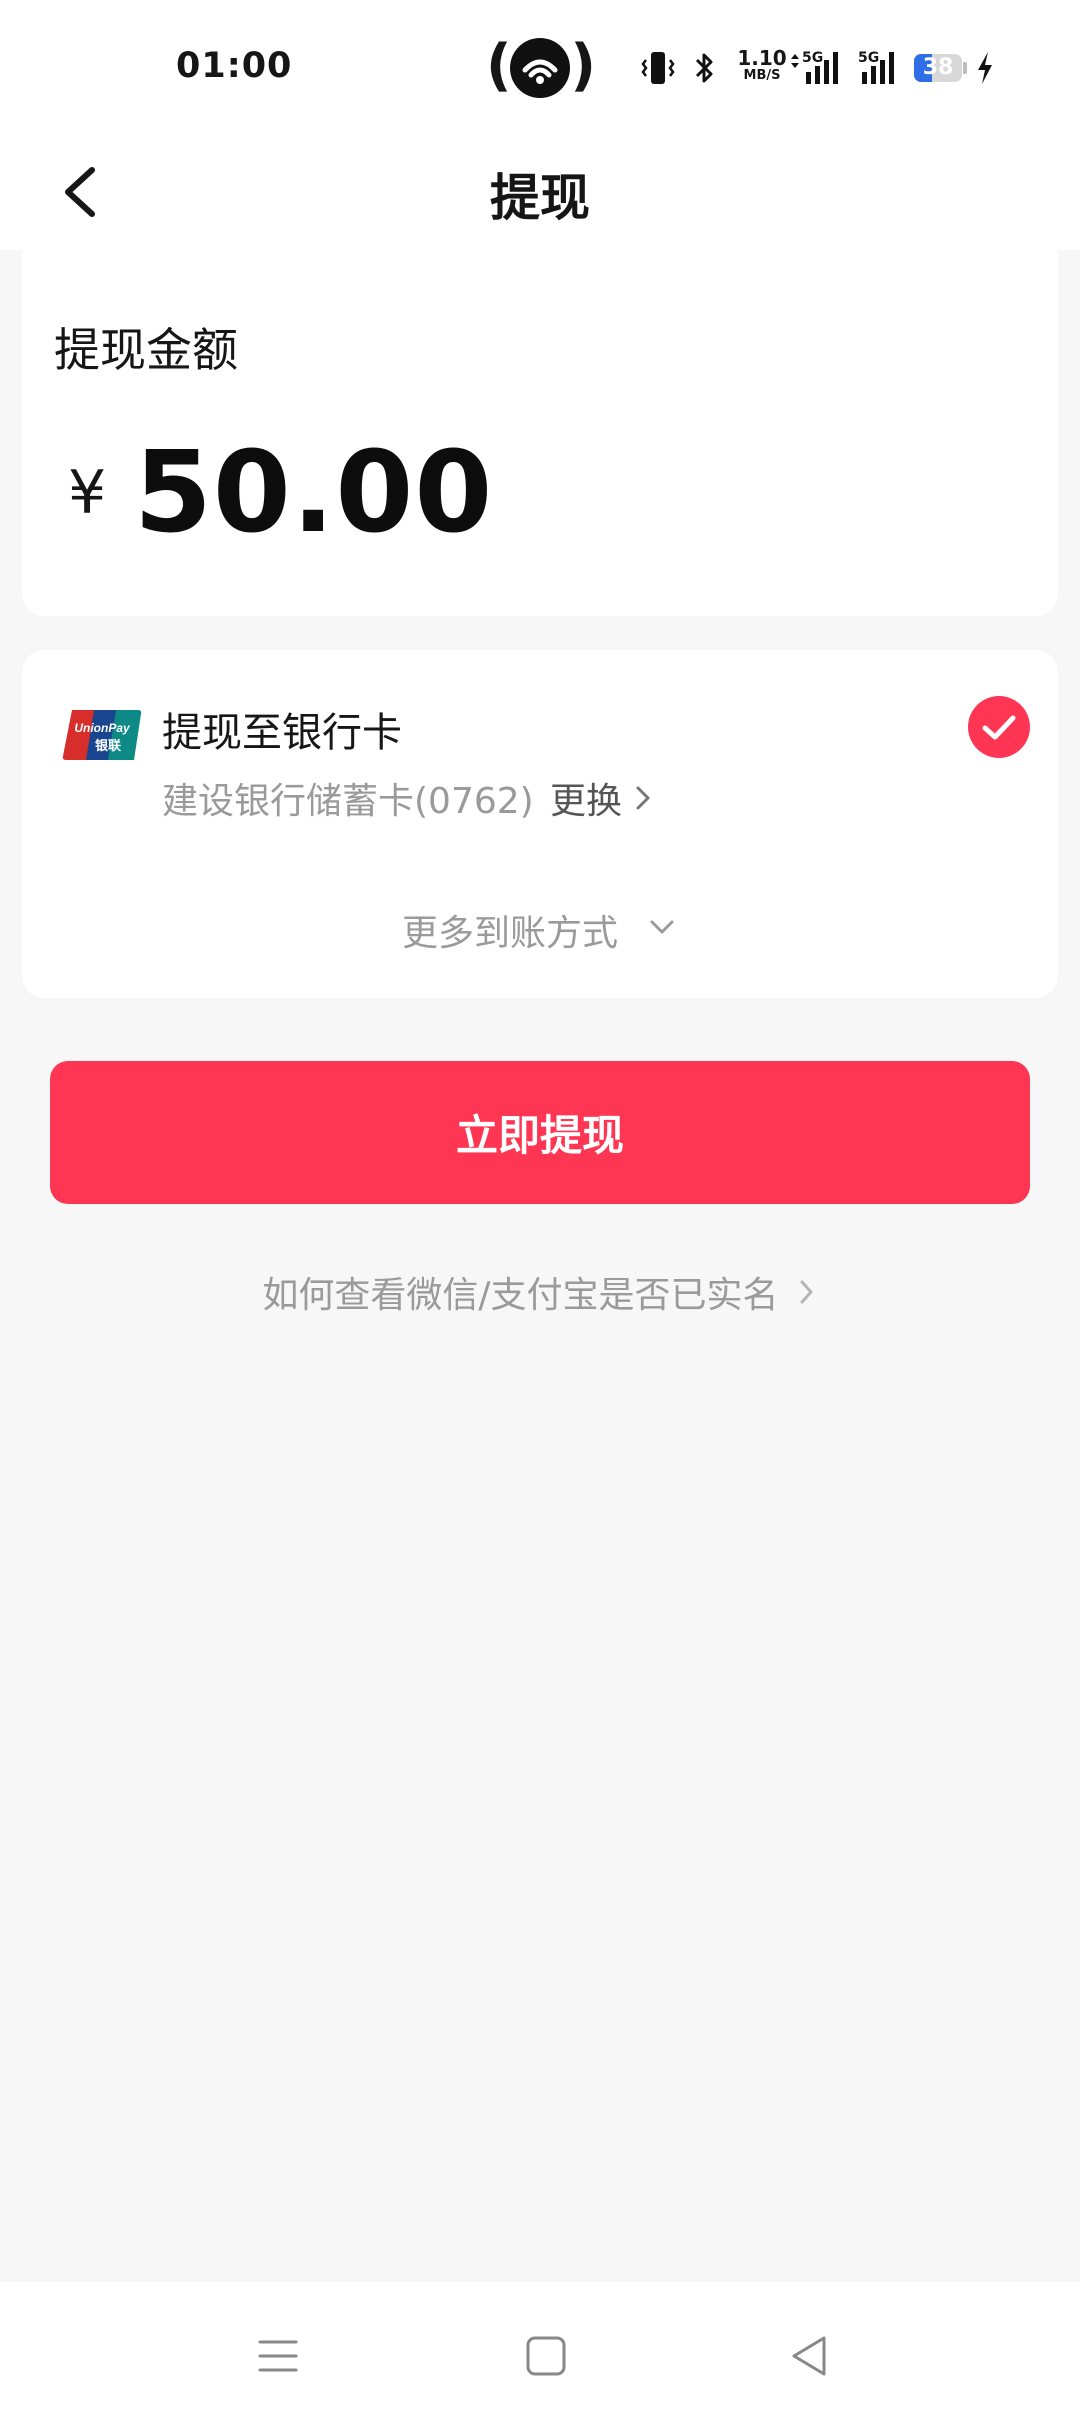 The height and width of the screenshot is (2412, 1080). I want to click on recent-apps-button, so click(278, 2358).